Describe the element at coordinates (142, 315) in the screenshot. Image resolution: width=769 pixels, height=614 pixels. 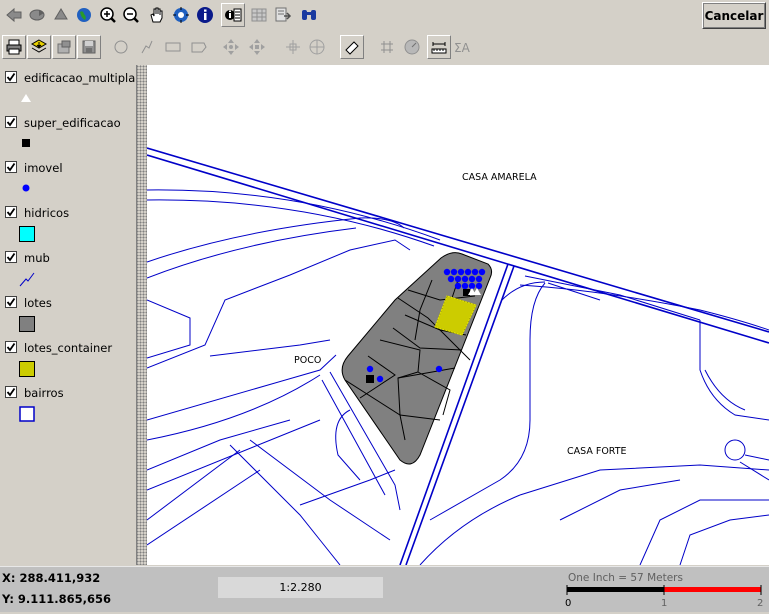
I see `panel-splitter` at that location.